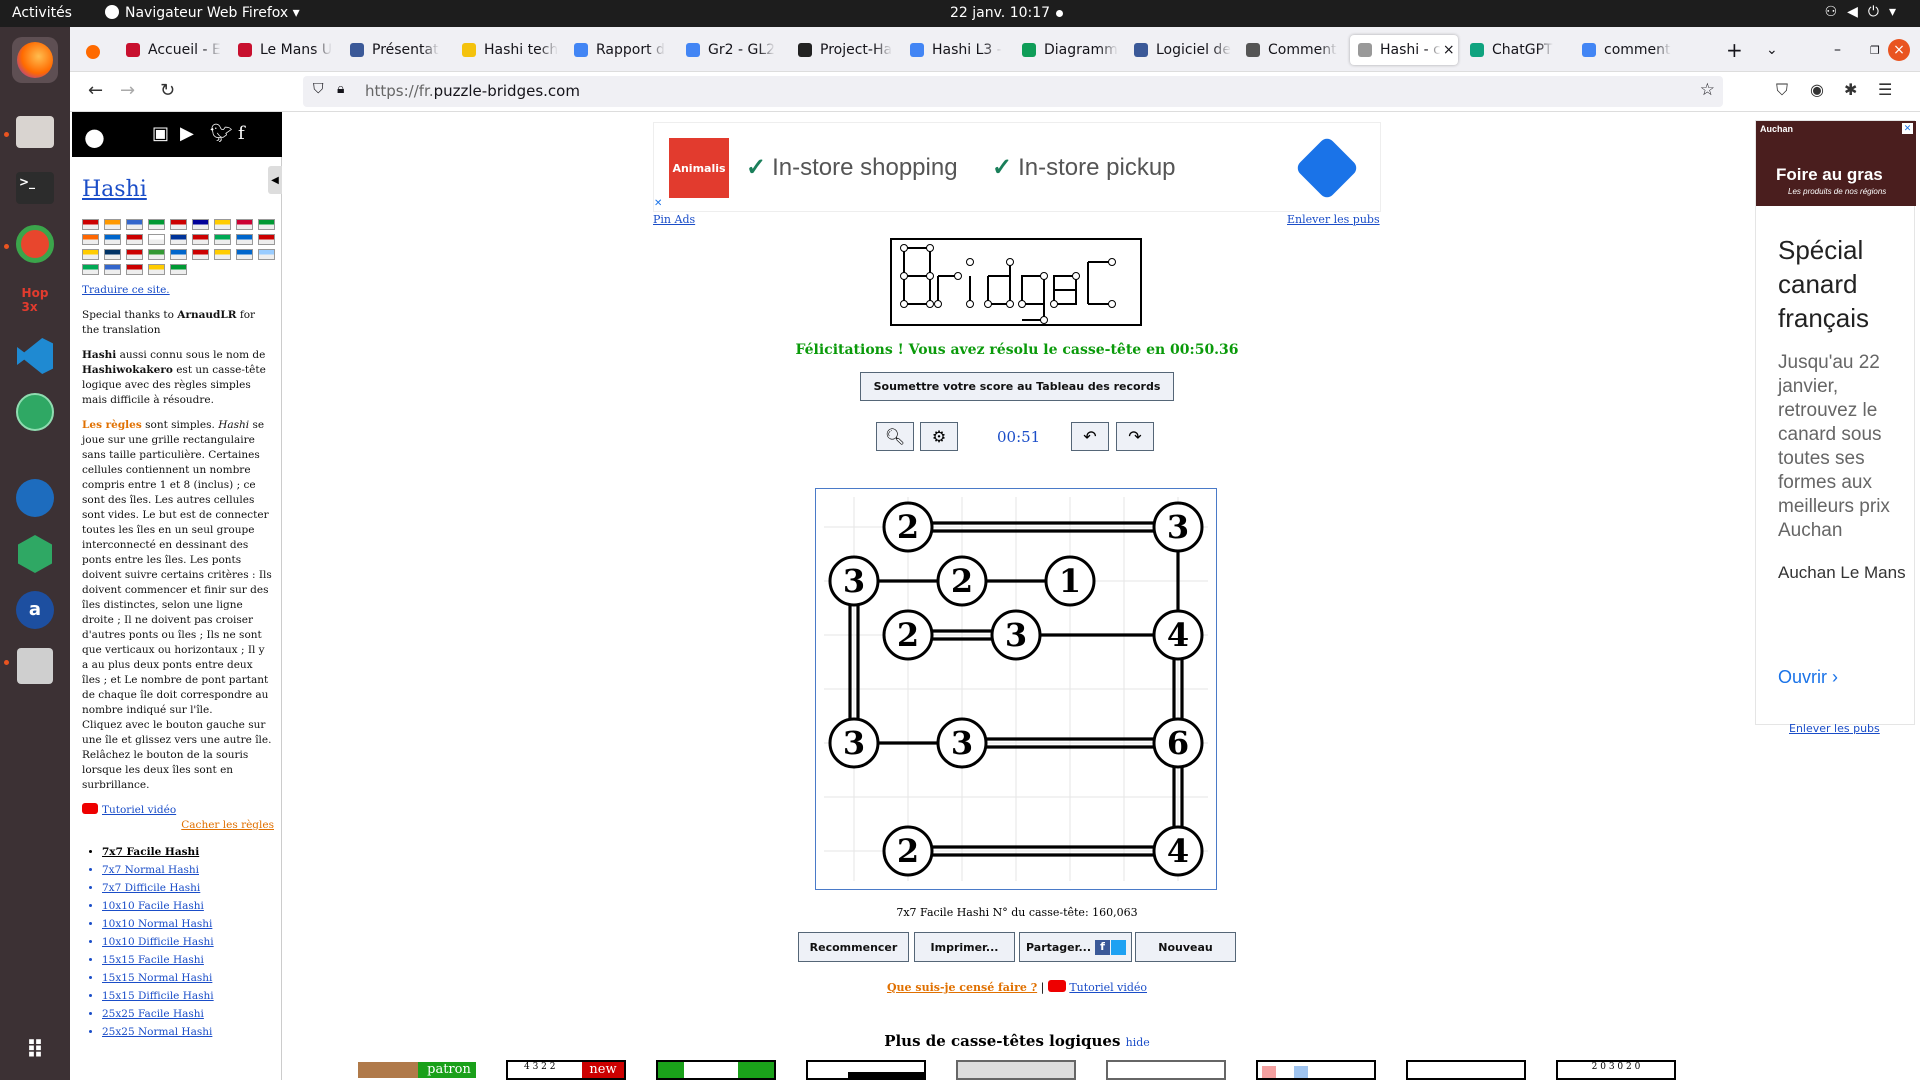 The height and width of the screenshot is (1080, 1920). What do you see at coordinates (167, 90) in the screenshot?
I see `reload-icon: ↻` at bounding box center [167, 90].